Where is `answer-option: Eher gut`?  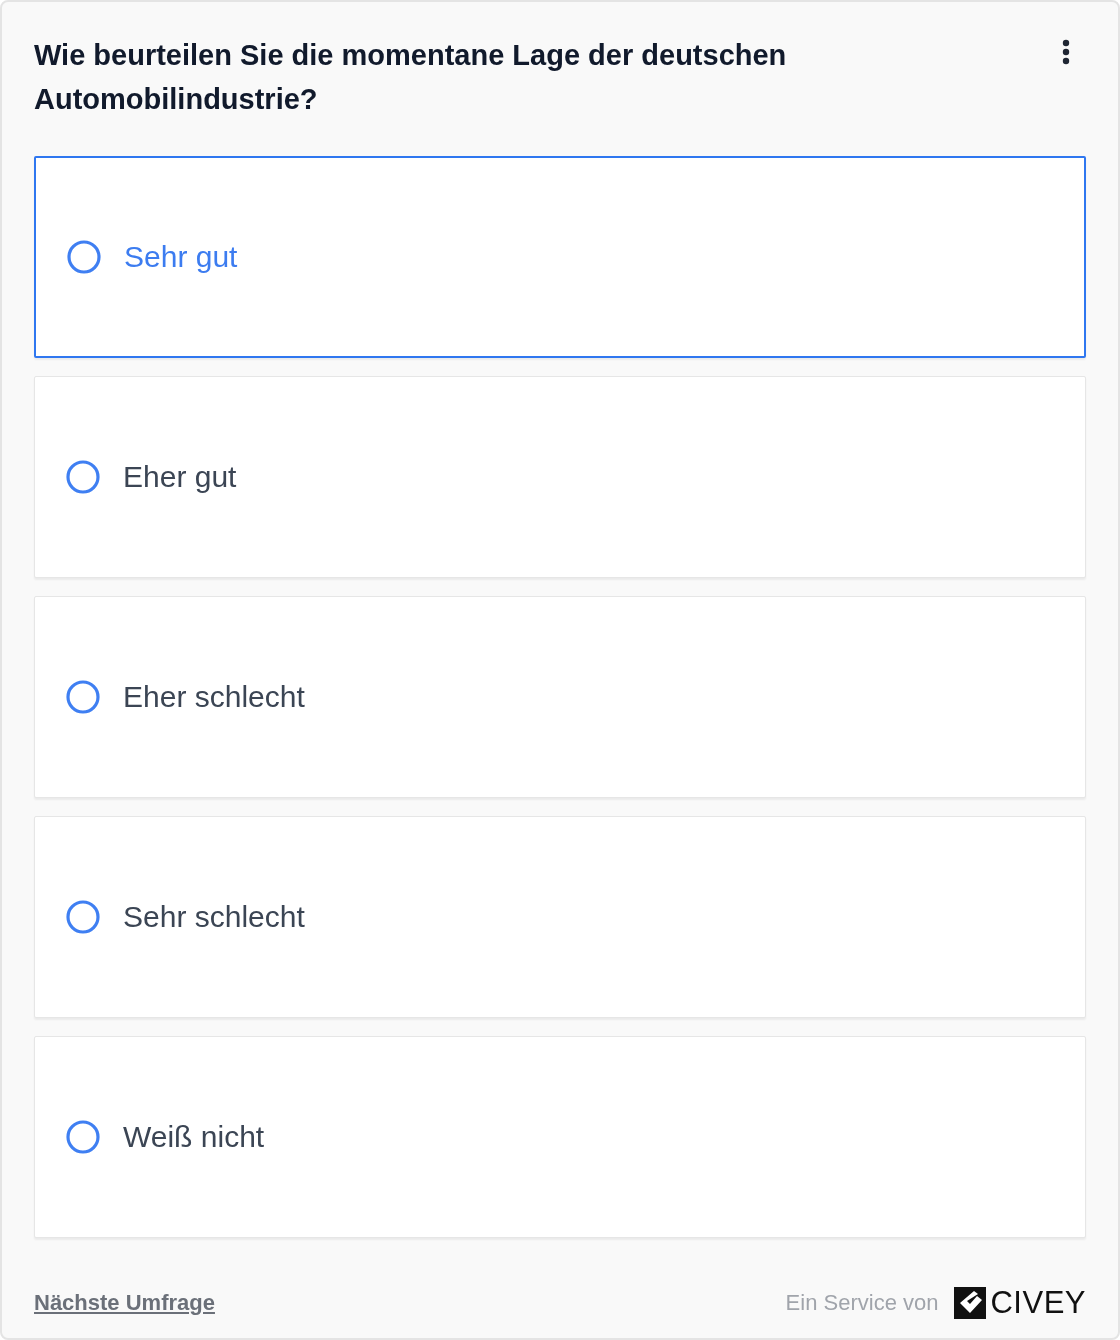 answer-option: Eher gut is located at coordinates (560, 477).